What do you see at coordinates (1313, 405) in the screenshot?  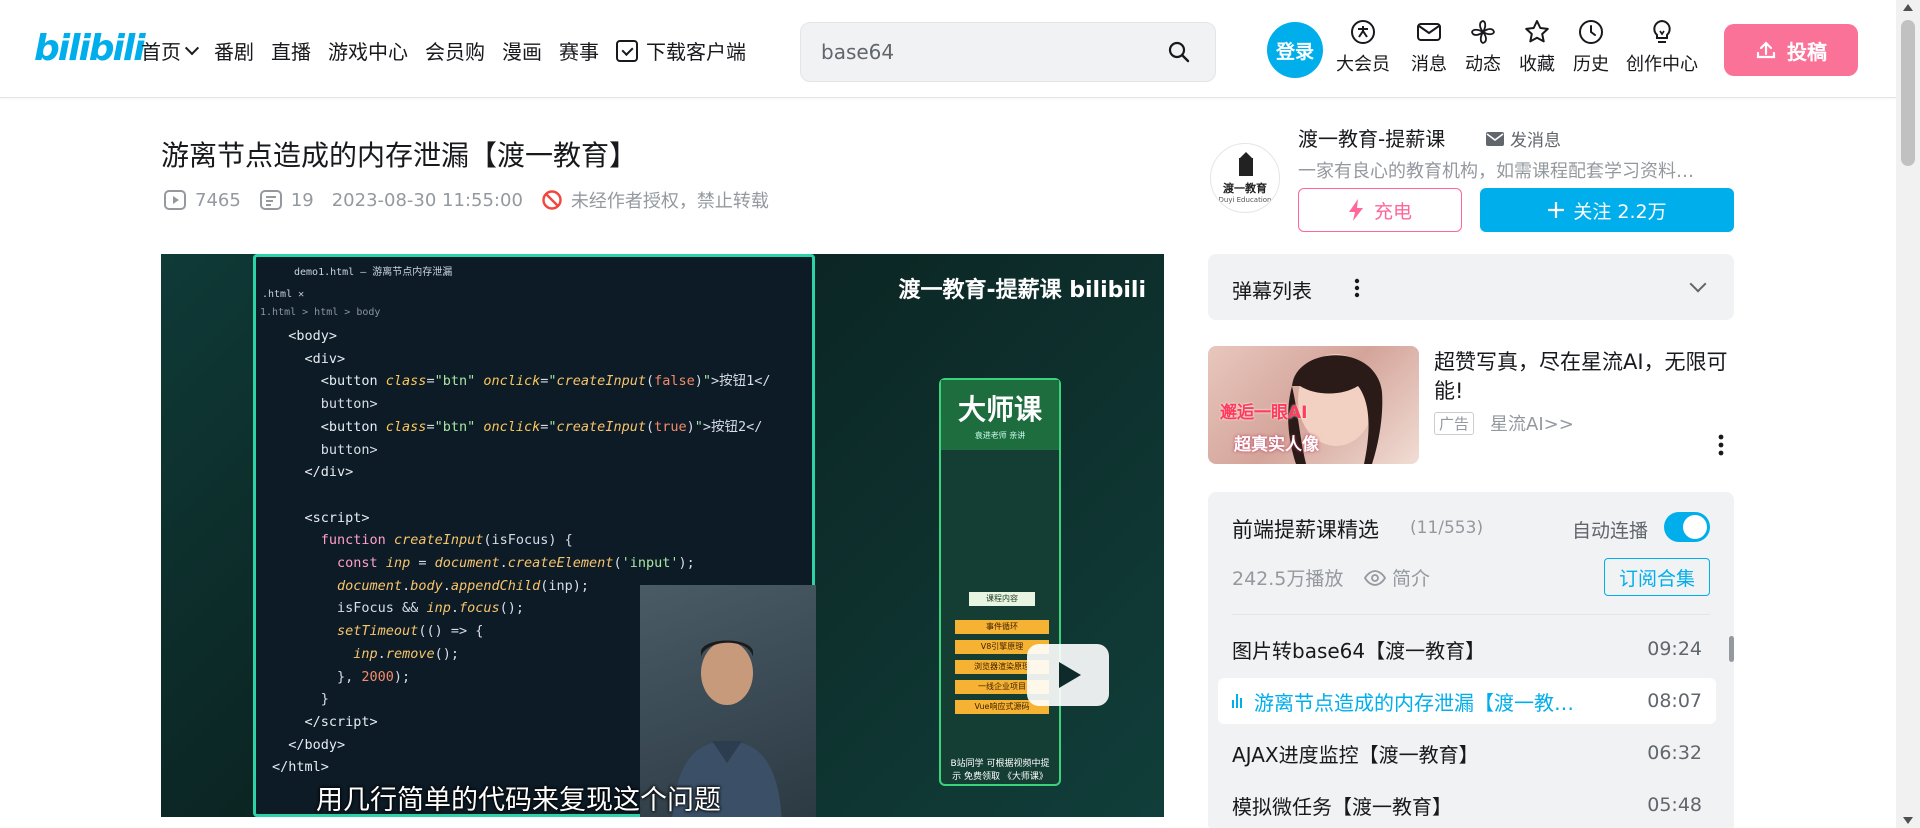 I see `ad-image: 邂逅一眼AI 超真实人像` at bounding box center [1313, 405].